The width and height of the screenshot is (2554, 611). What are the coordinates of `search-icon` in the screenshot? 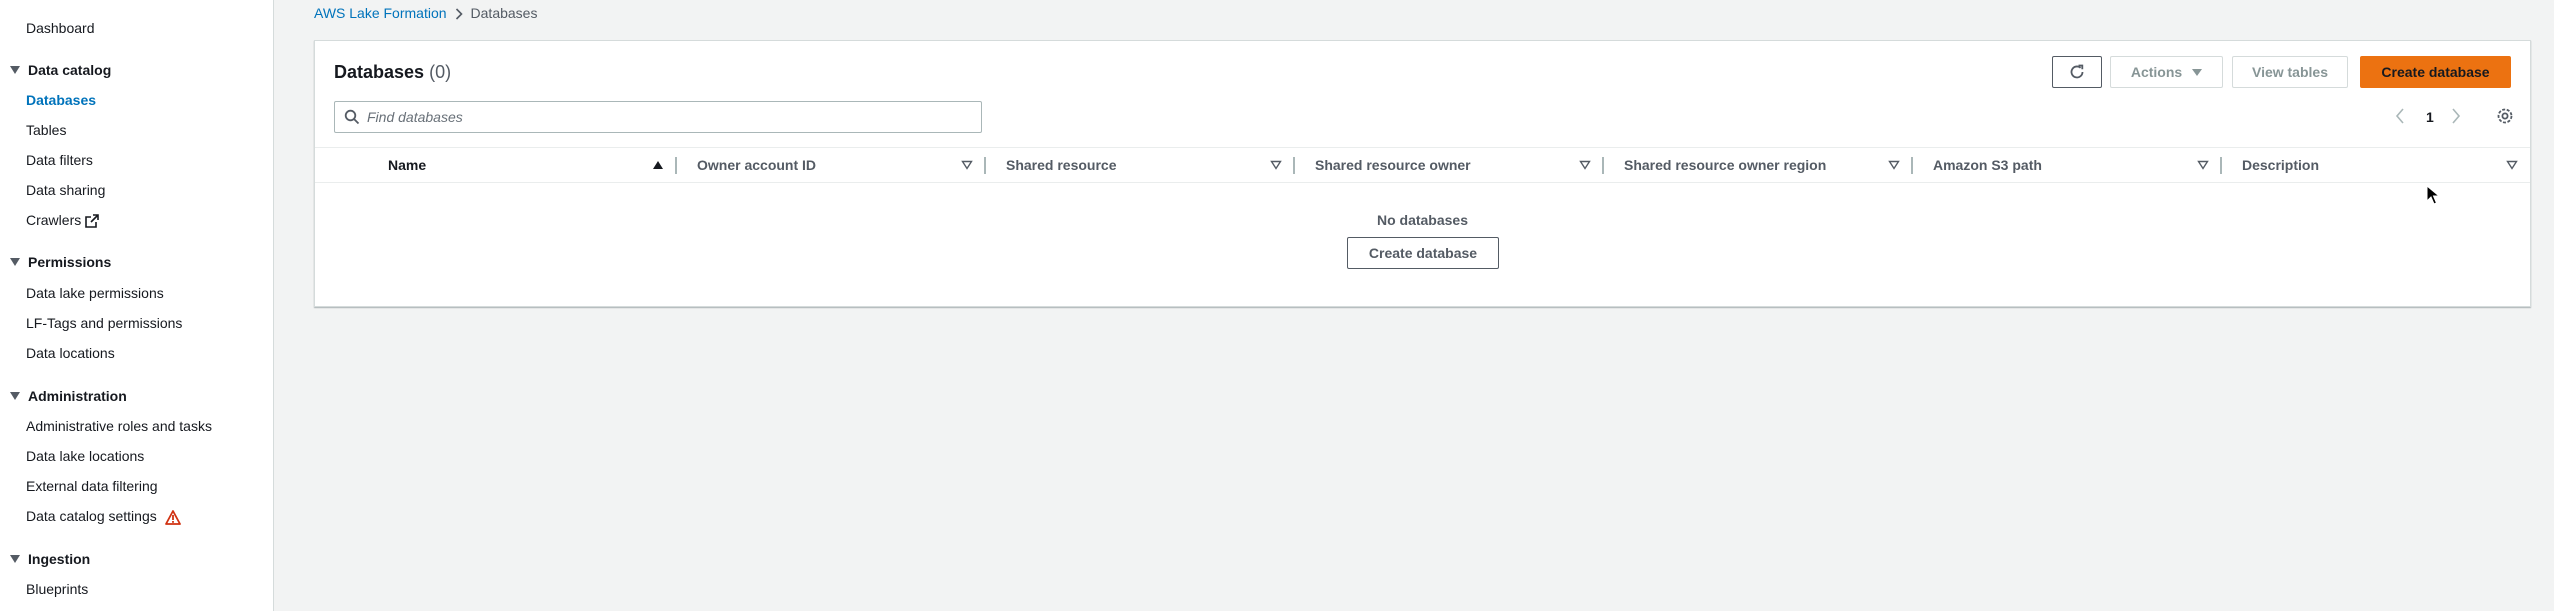 It's located at (352, 117).